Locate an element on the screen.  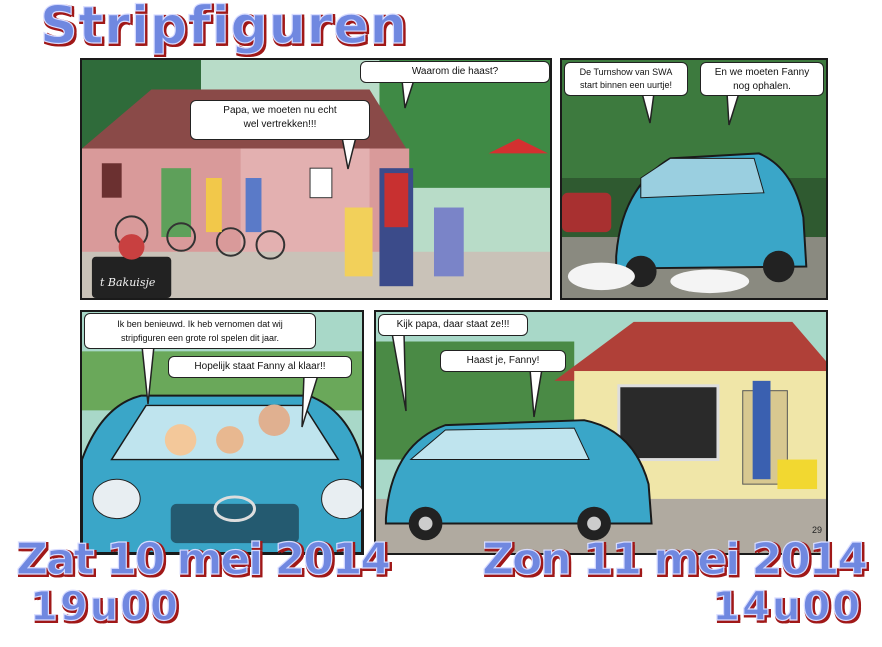
bubble-line: Waarom die haast? is located at coordinates (455, 71).